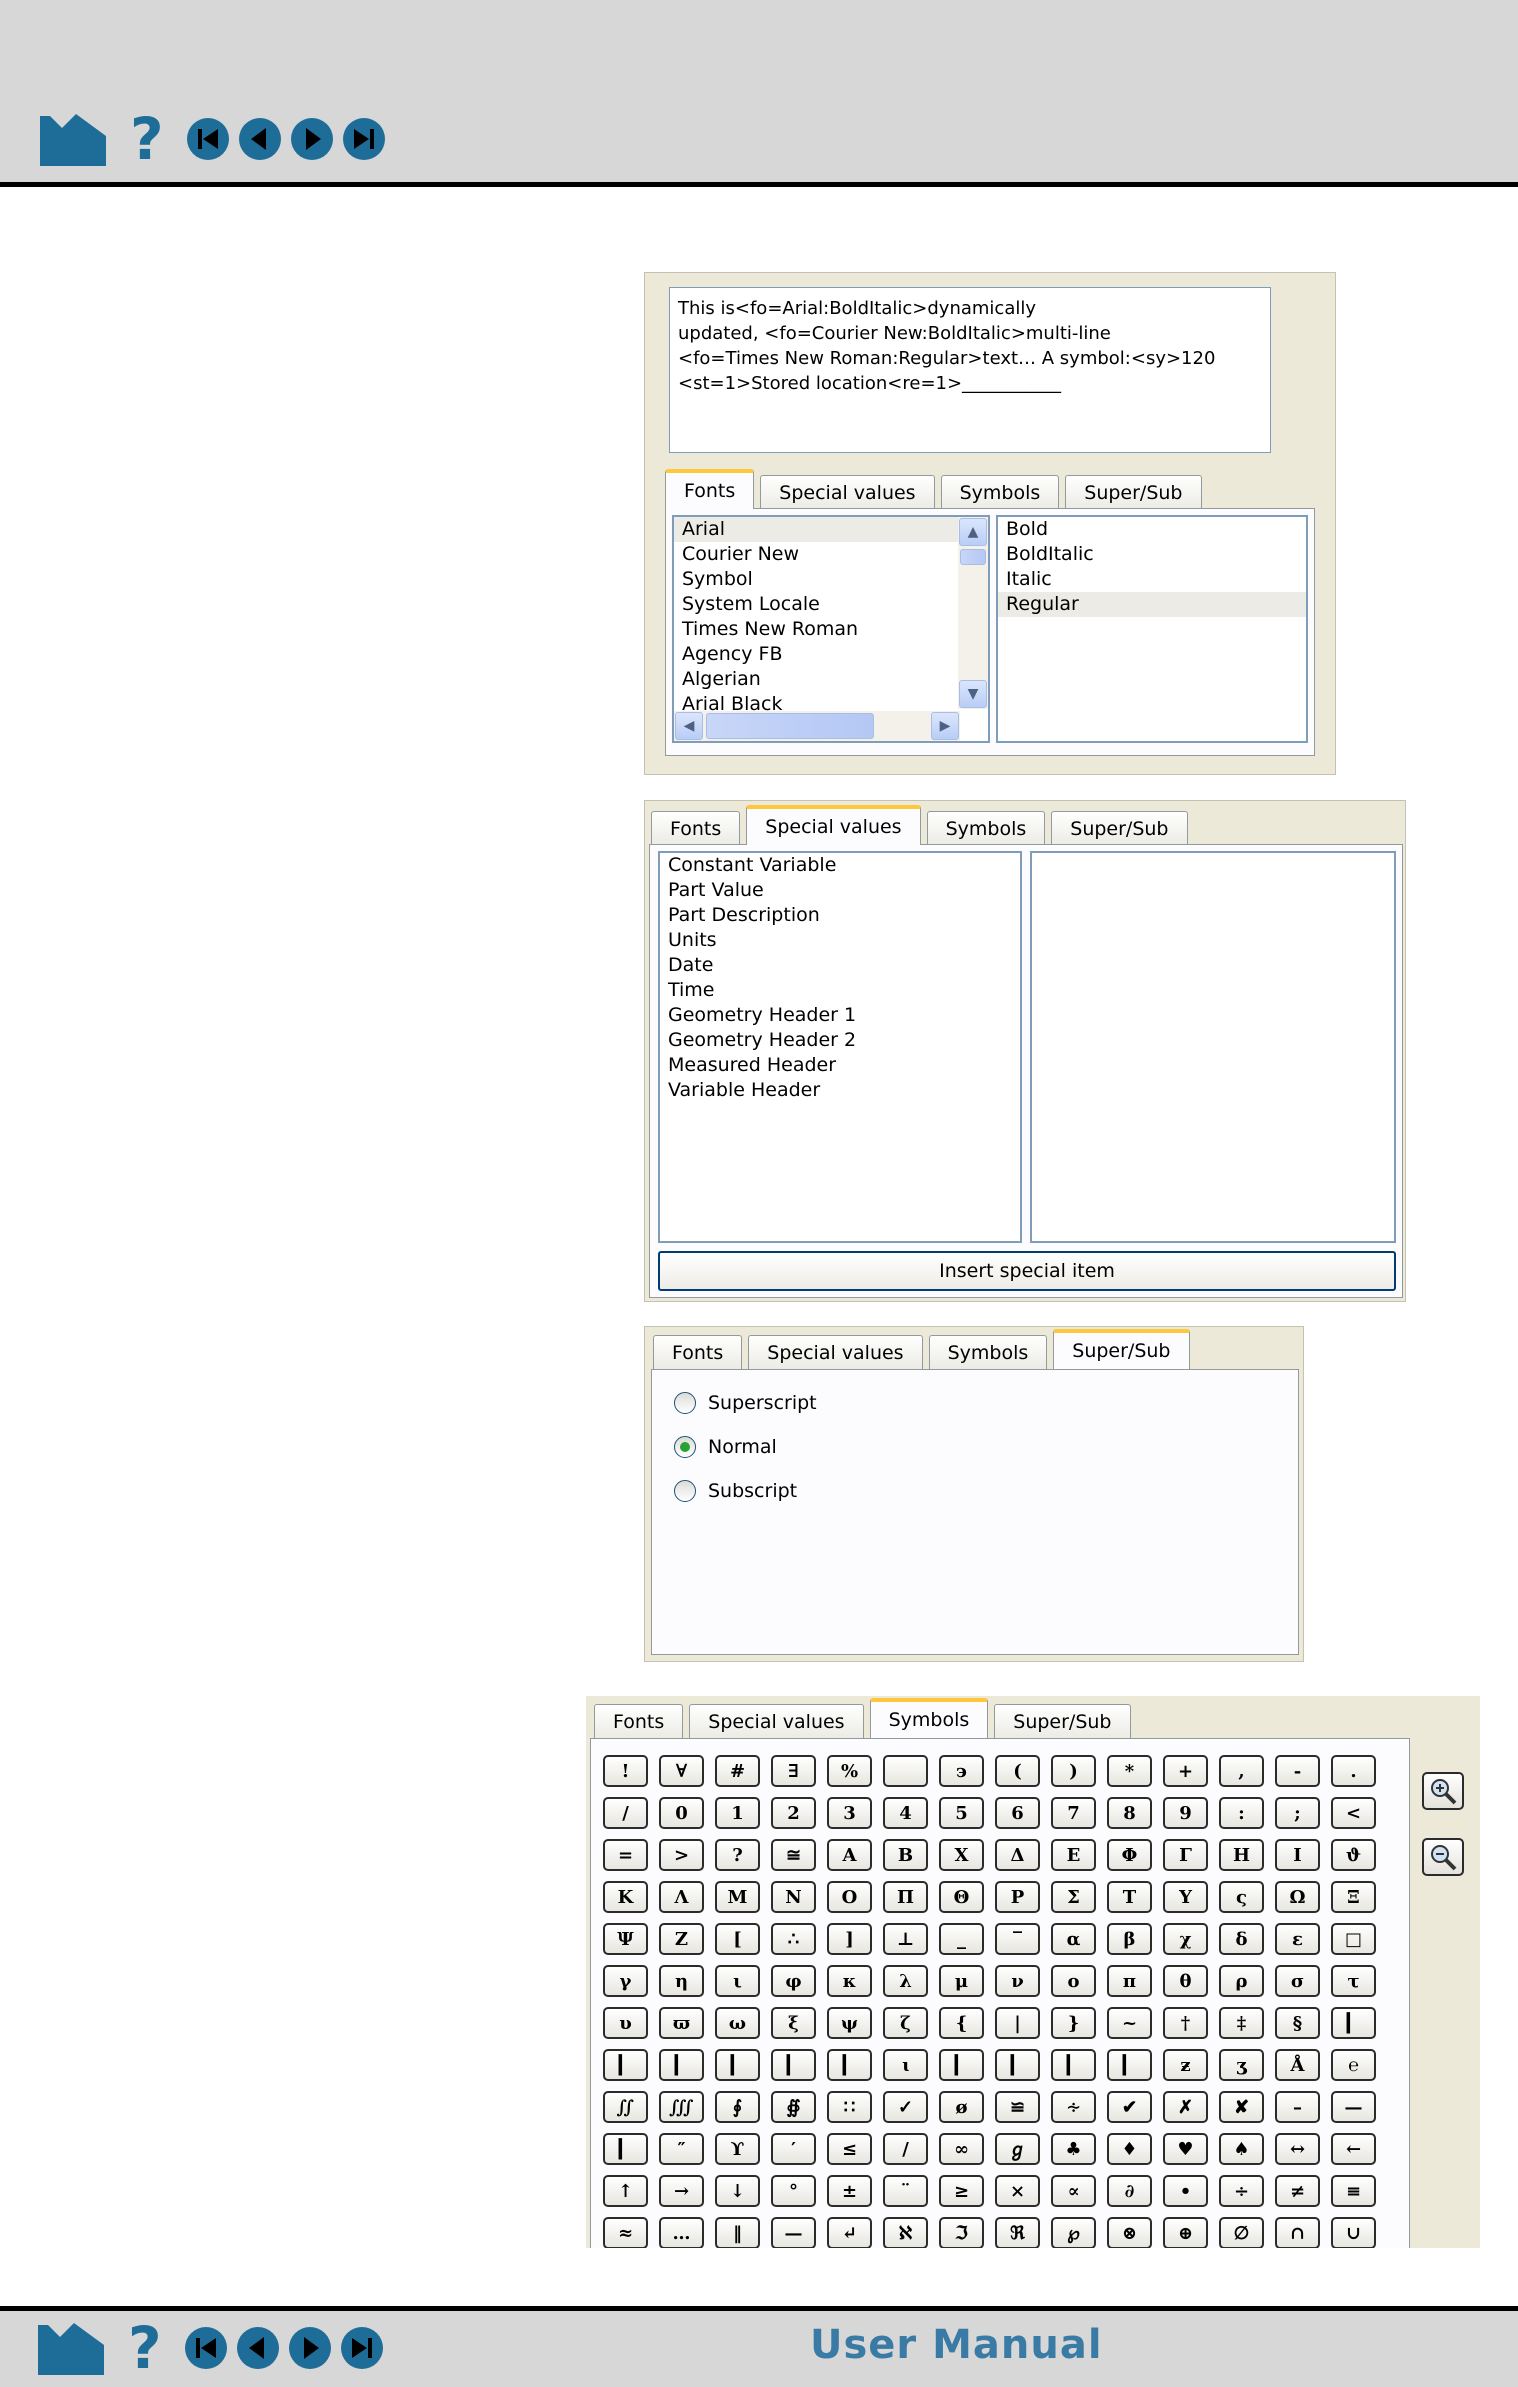 Image resolution: width=1518 pixels, height=2387 pixels. I want to click on symbol-button: ø, so click(961, 2107).